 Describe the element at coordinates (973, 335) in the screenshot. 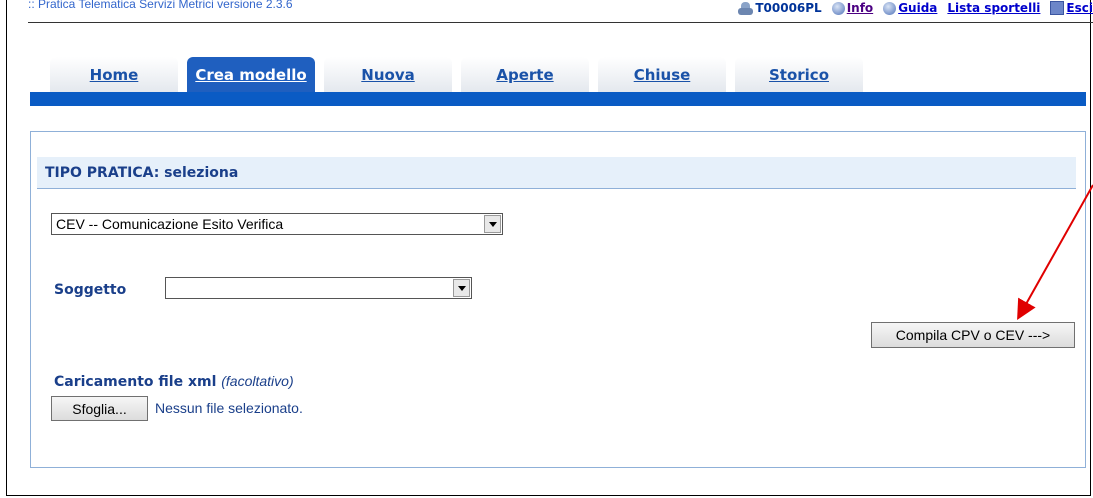

I see `compila-button: Compila CPV o CEV --->` at that location.